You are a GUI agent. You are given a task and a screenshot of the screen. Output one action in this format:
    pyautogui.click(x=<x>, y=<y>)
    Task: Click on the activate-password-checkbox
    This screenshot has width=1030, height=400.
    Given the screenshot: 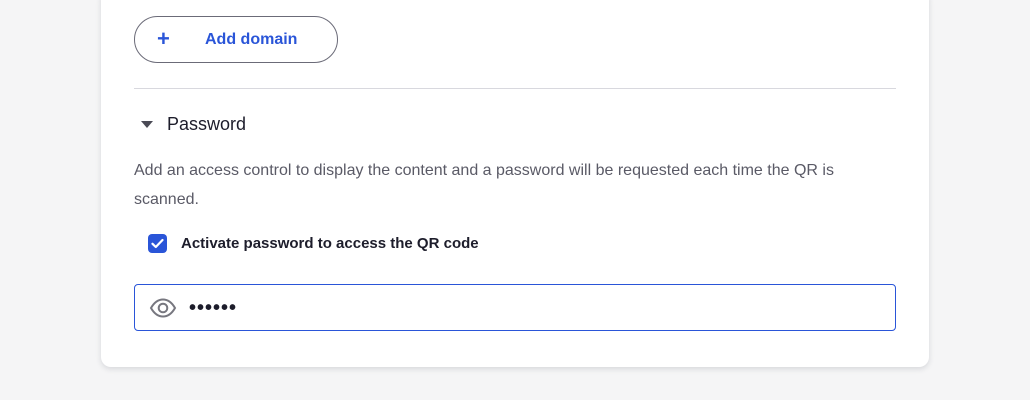 What is the action you would take?
    pyautogui.click(x=157, y=243)
    